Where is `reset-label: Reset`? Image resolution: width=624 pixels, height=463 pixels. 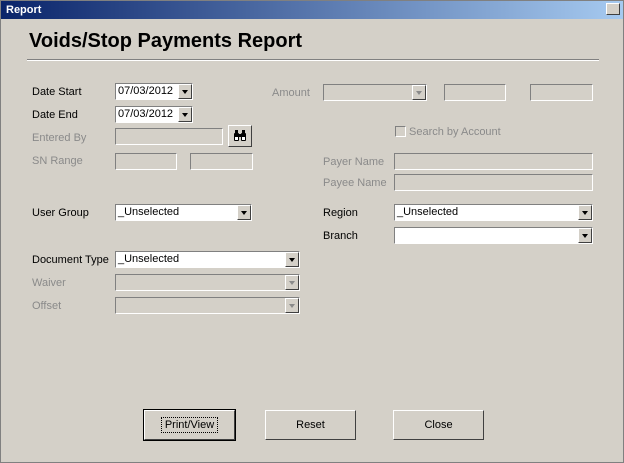
reset-label: Reset is located at coordinates (310, 425).